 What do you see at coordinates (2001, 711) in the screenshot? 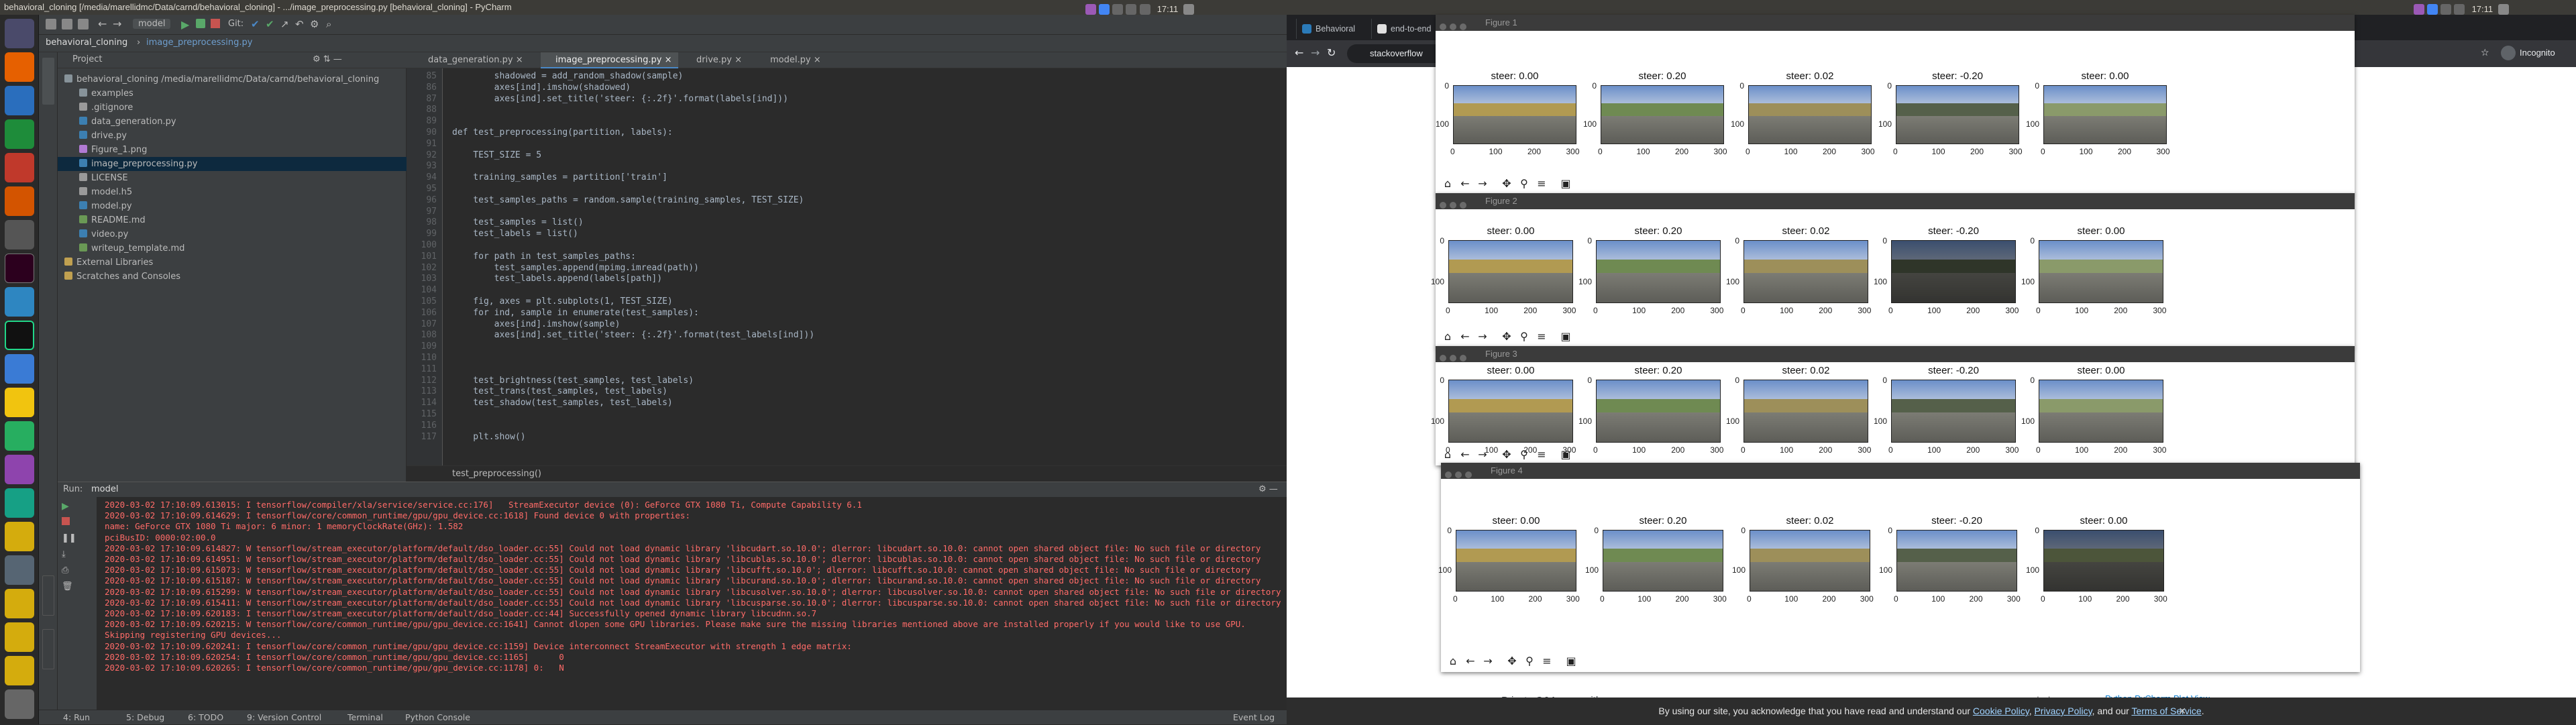
I see `cookie-policy-link: Cookie Policy` at bounding box center [2001, 711].